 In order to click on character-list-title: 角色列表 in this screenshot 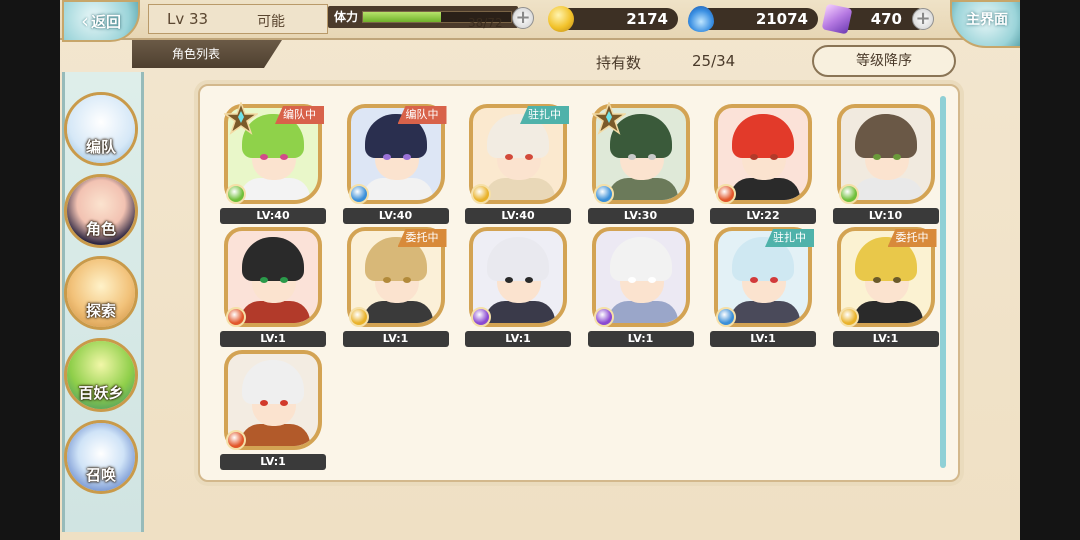, I will do `click(196, 54)`.